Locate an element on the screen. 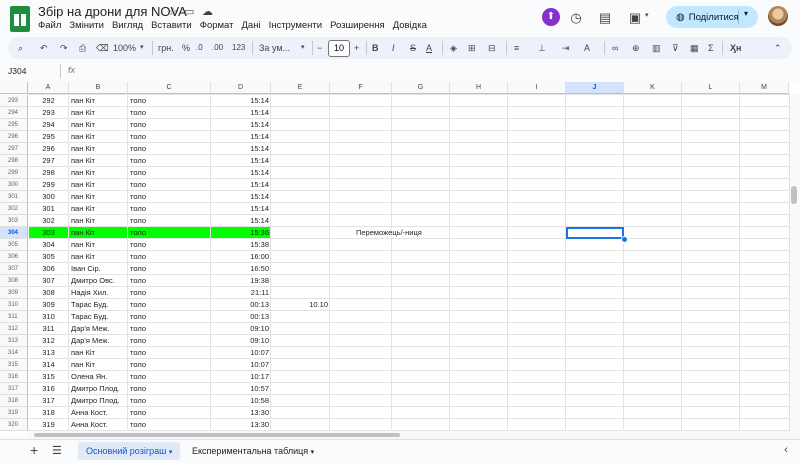 This screenshot has width=800, height=463. row-header: 300 is located at coordinates (14, 185).